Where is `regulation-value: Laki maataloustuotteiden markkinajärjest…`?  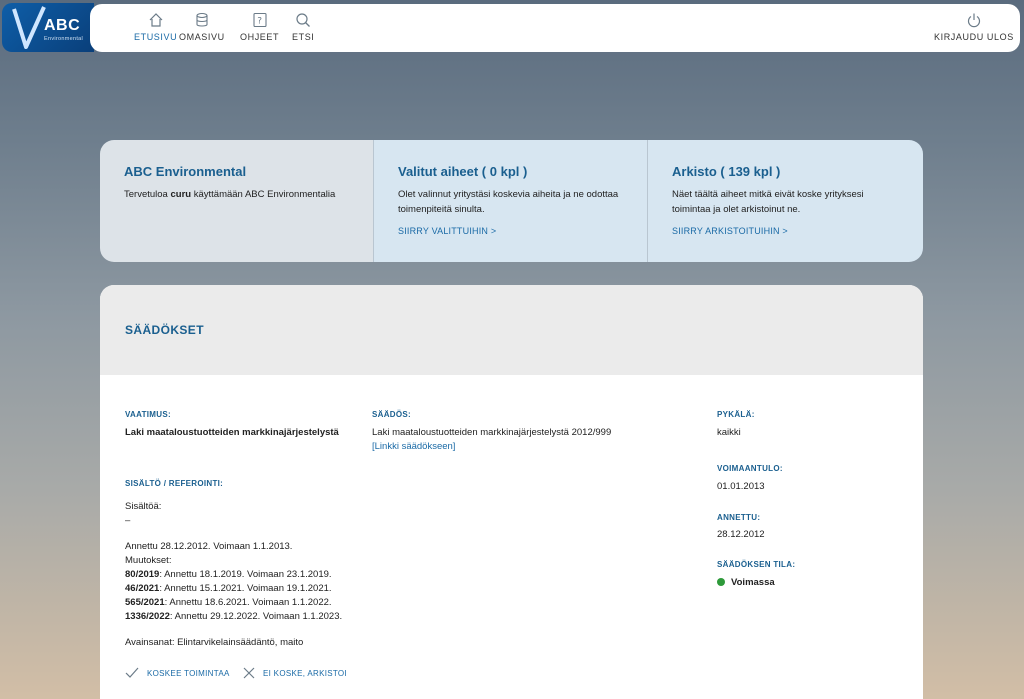
regulation-value: Laki maataloustuotteiden markkinajärjest… is located at coordinates (492, 432).